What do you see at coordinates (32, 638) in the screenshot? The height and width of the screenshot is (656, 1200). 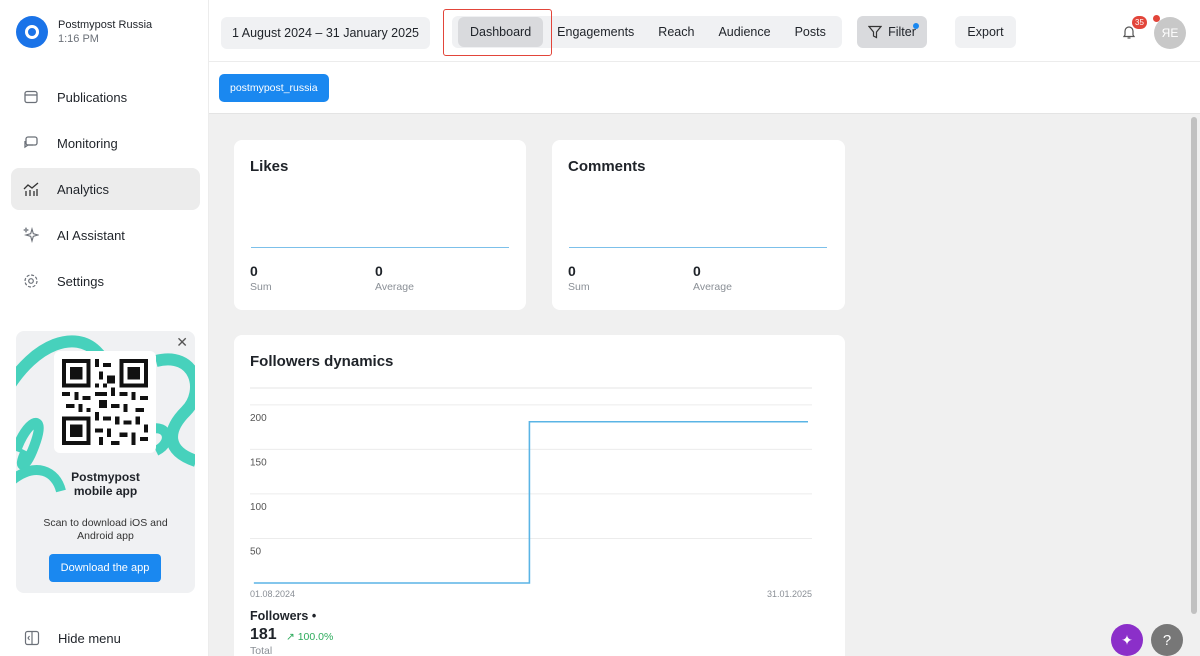 I see `collapse-sidebar-icon` at bounding box center [32, 638].